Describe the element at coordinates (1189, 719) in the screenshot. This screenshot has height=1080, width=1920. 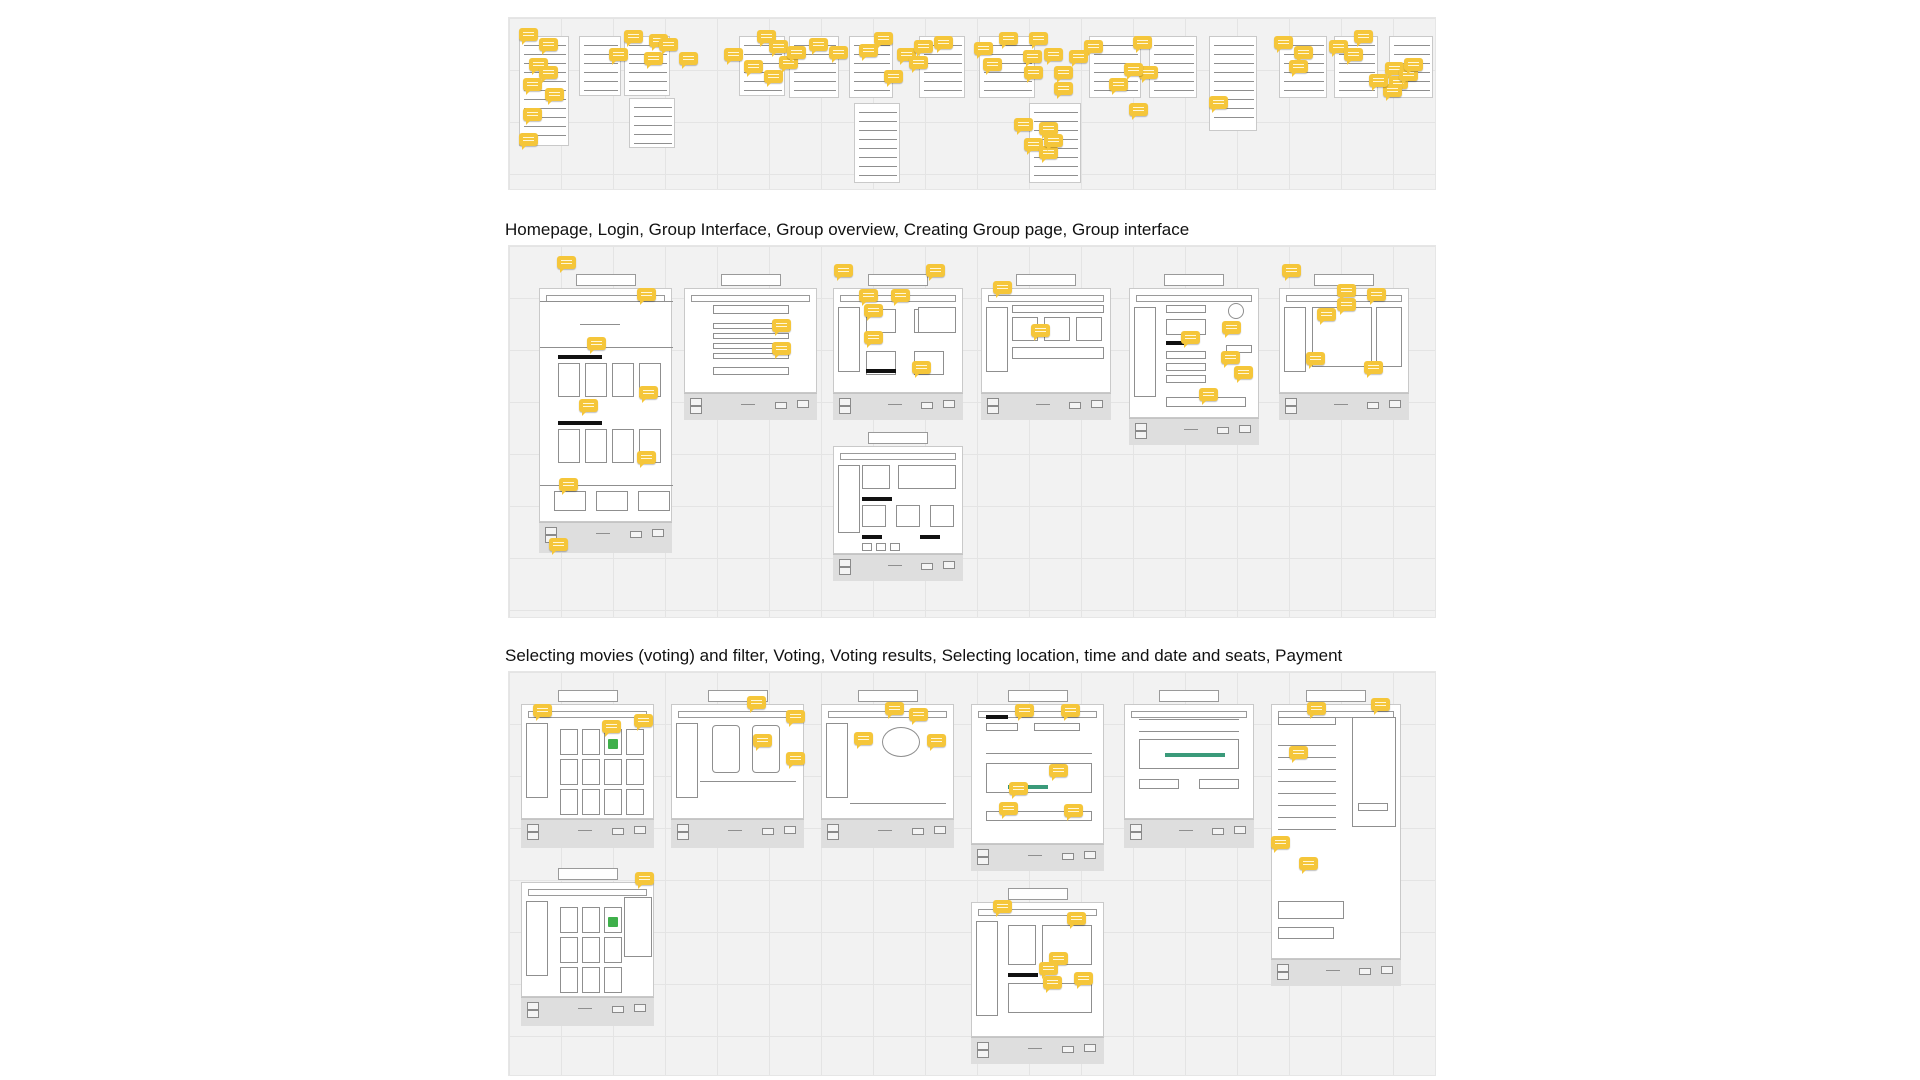
I see `divider` at that location.